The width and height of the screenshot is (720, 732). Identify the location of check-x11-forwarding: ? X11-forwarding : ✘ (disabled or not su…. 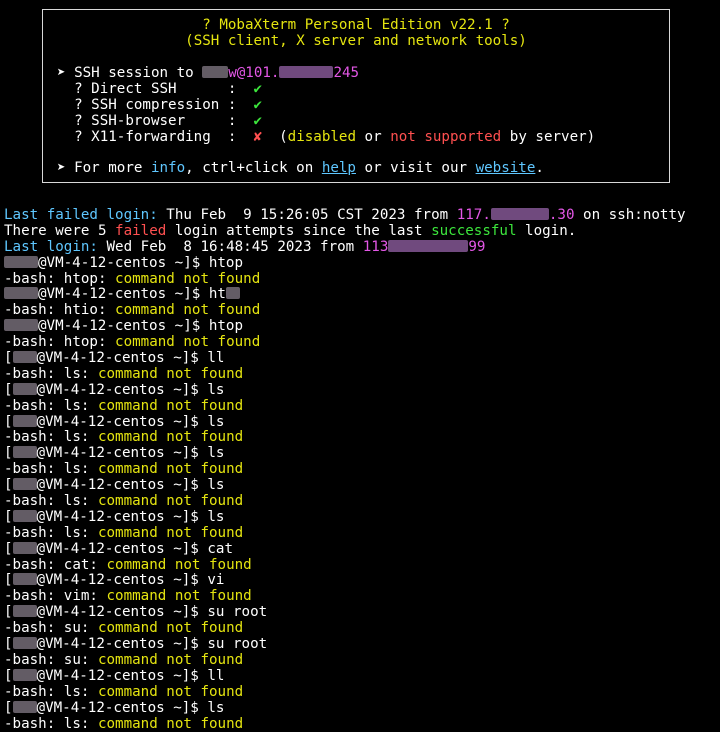
(326, 138).